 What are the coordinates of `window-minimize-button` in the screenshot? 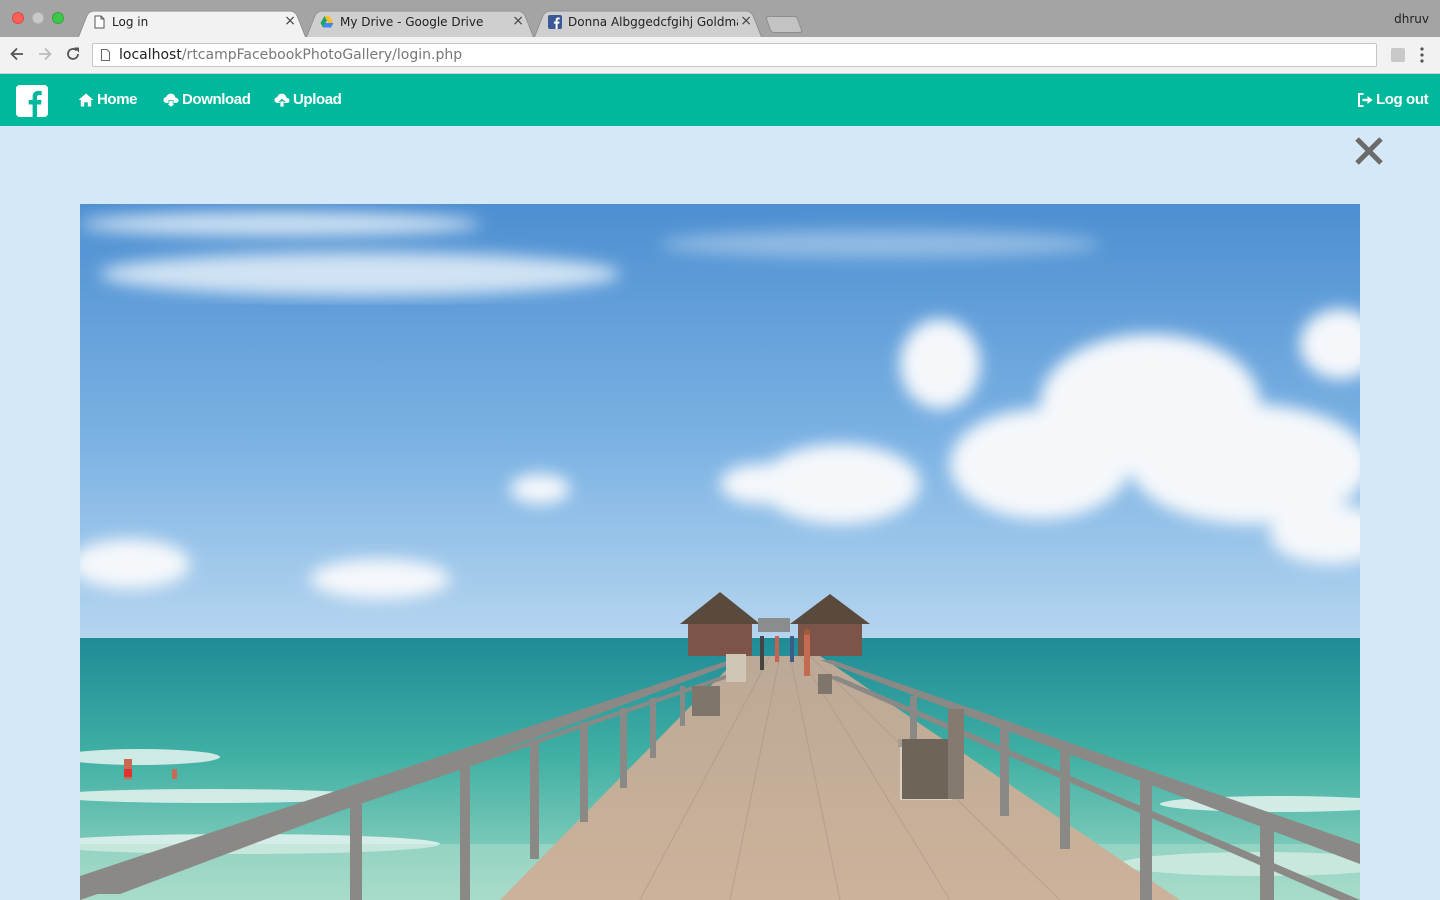 It's located at (38, 18).